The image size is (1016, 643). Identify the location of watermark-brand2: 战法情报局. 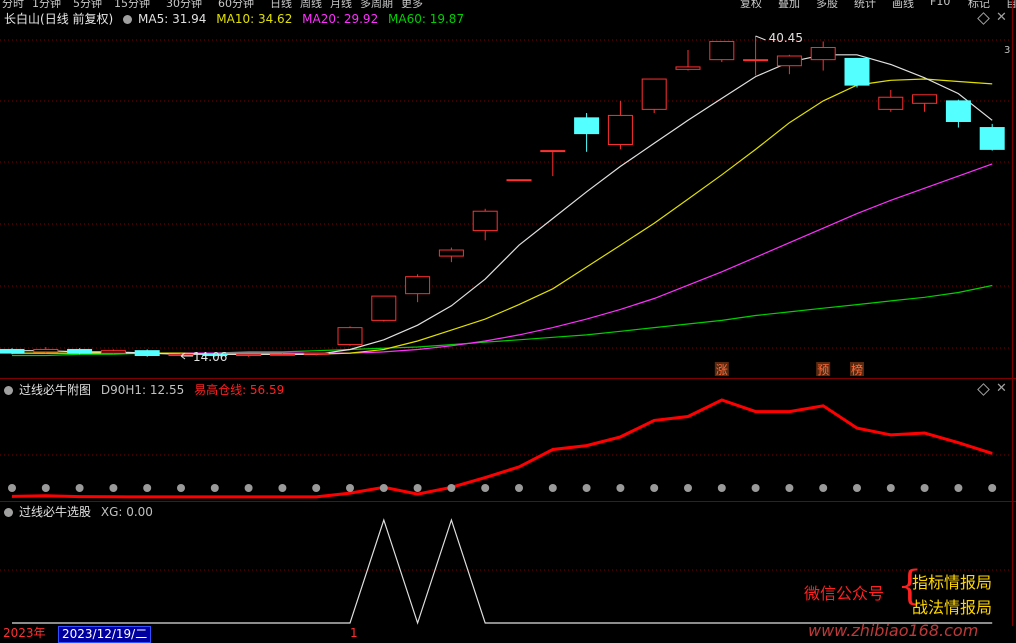
(952, 607).